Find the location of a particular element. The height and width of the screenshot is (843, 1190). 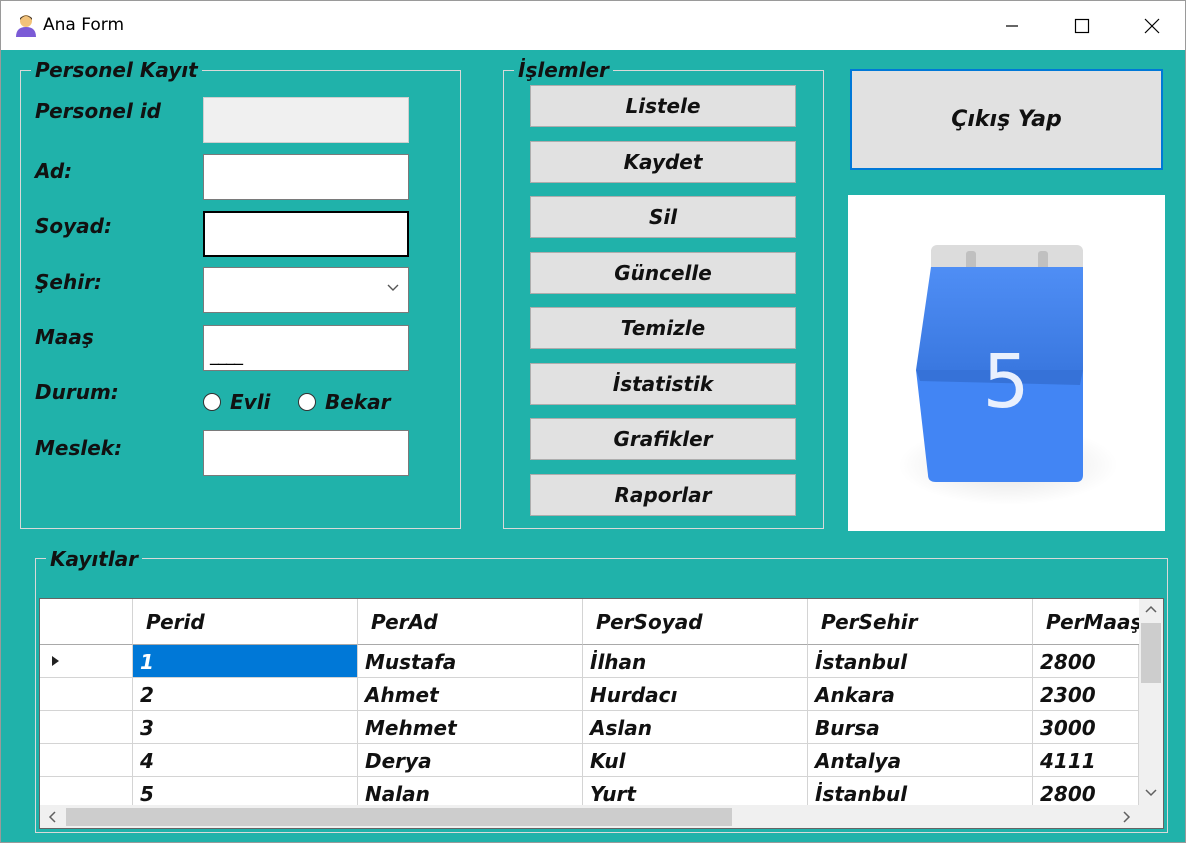

scroll-down-icon is located at coordinates (1151, 792).